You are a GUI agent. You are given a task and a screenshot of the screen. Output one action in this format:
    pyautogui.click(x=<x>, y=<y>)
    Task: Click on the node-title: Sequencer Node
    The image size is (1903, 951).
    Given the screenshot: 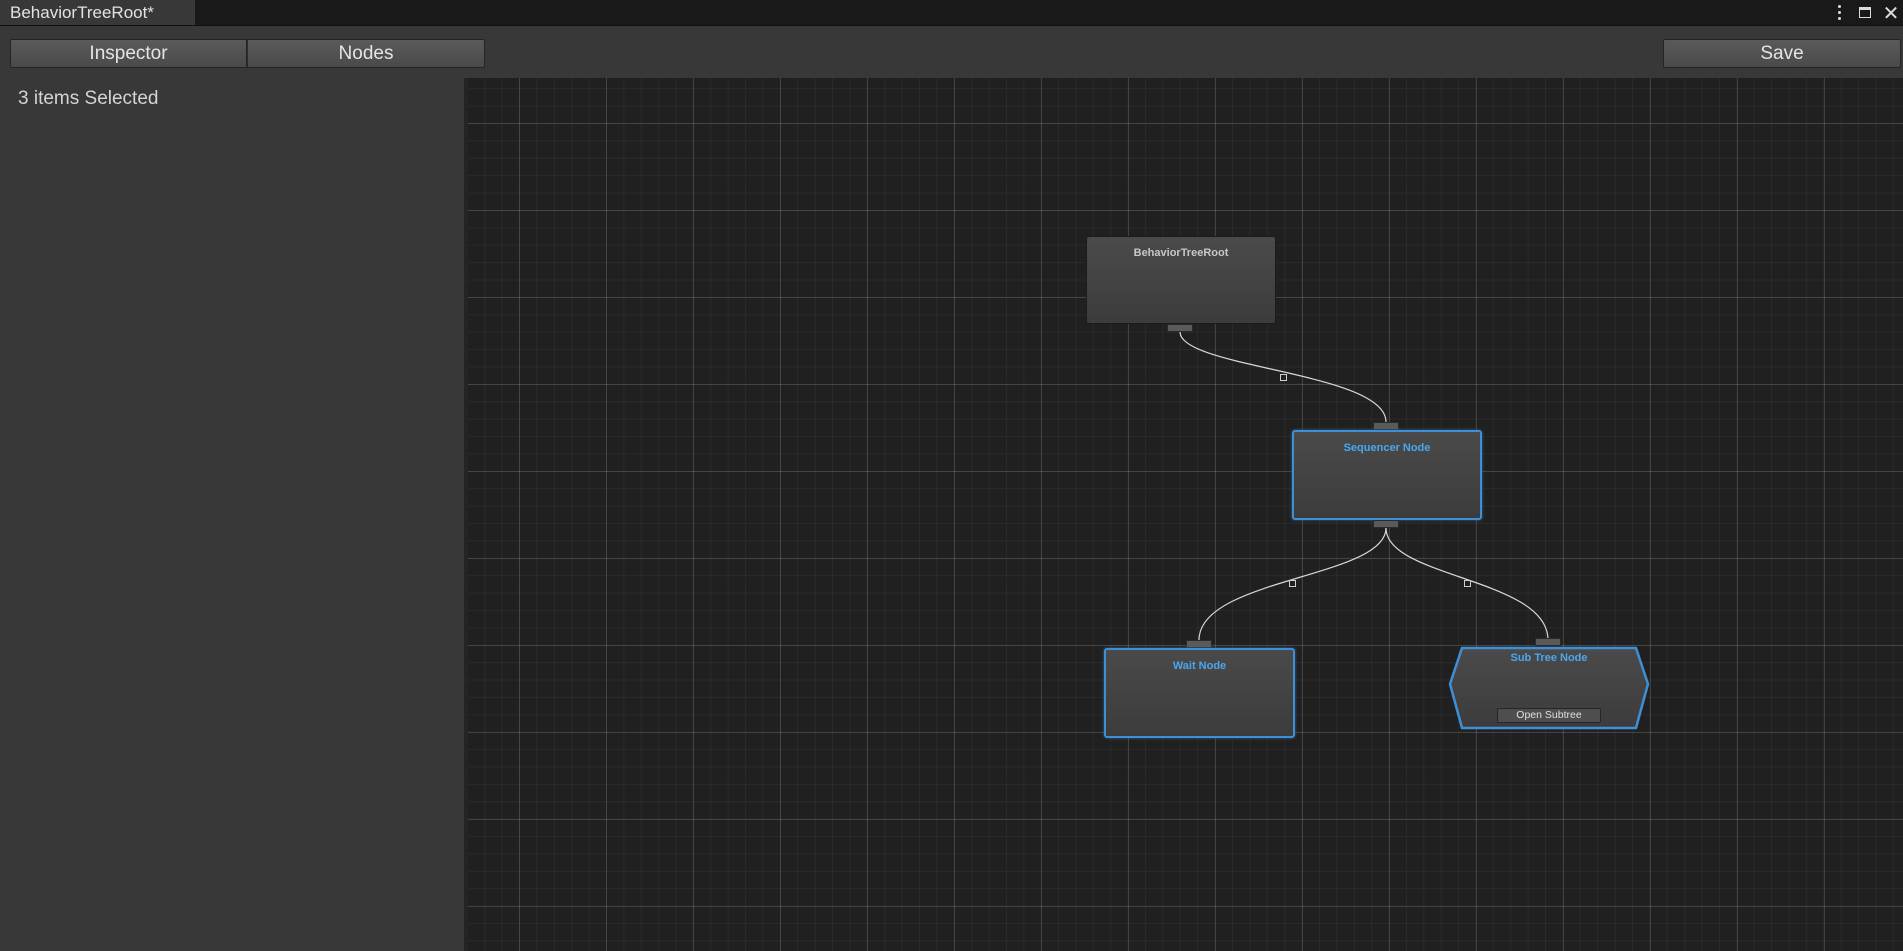 What is the action you would take?
    pyautogui.click(x=1387, y=448)
    